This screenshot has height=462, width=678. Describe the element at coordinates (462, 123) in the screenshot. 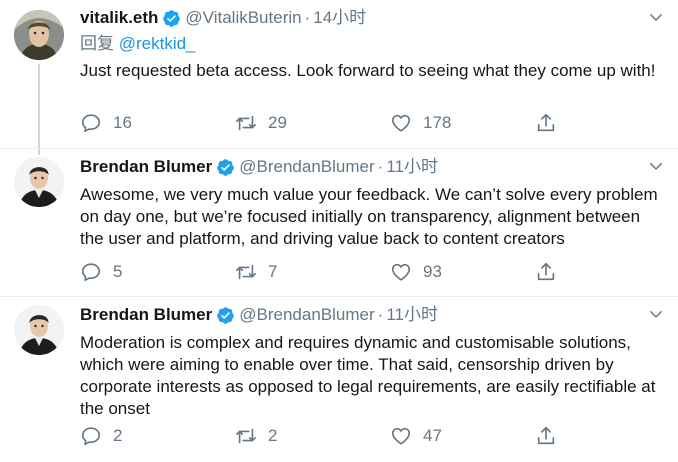

I see `like-button: 178` at that location.